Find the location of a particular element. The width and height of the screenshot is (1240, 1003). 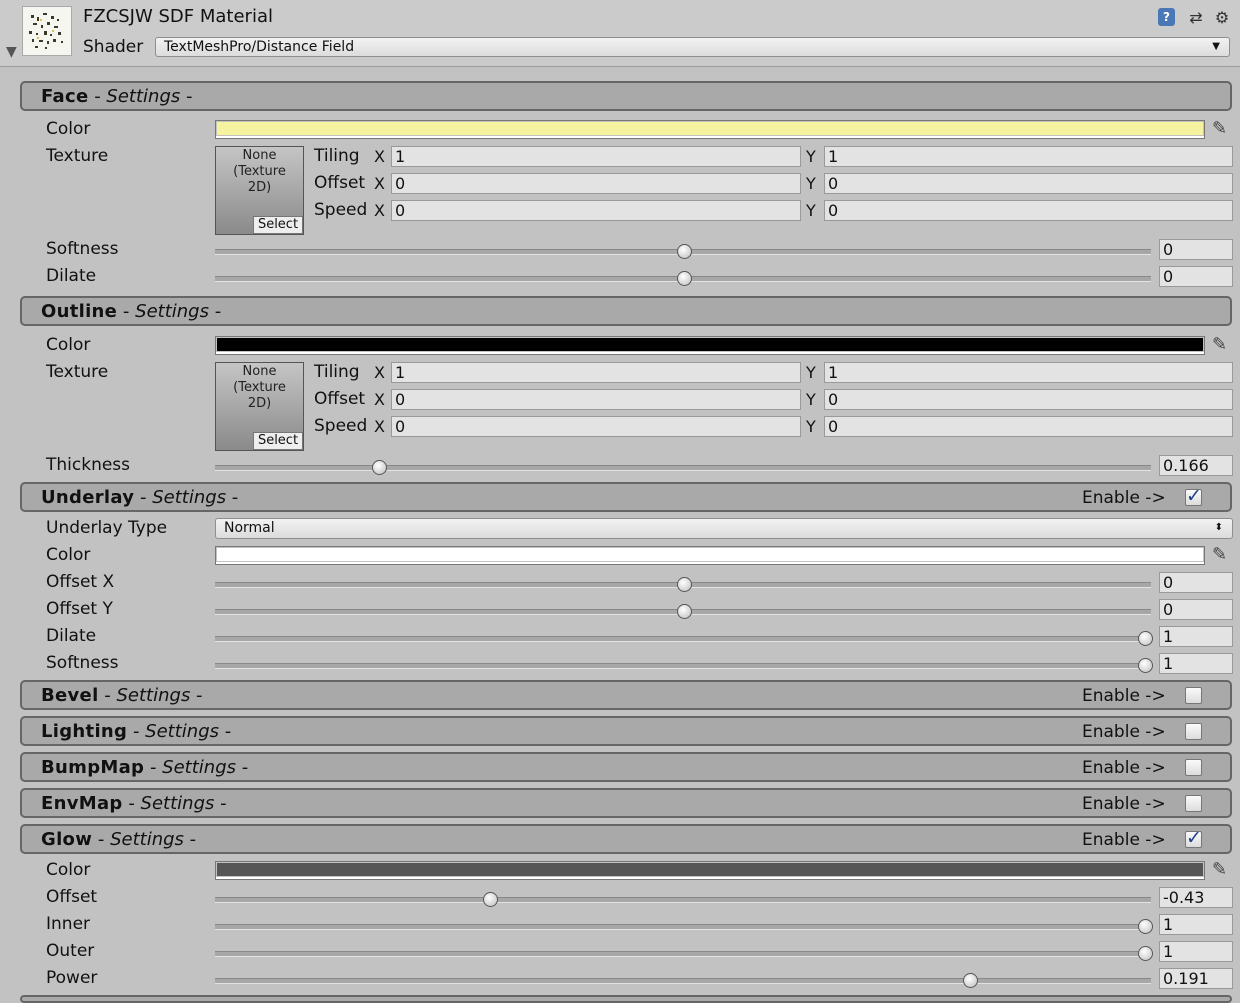

shader-value: TextMeshPro/Distance Field is located at coordinates (259, 47).